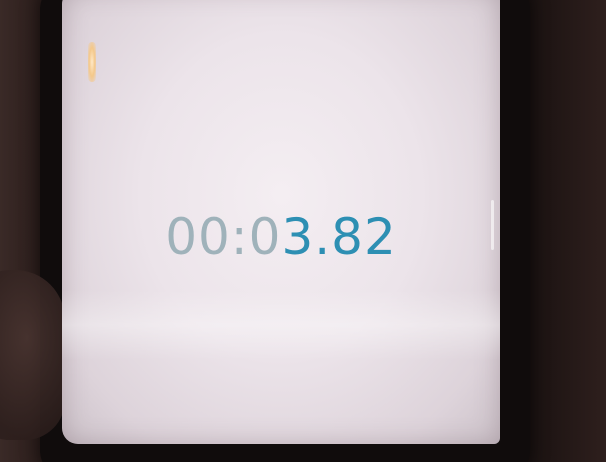  I want to click on stopwatch-display: 00:03.82, so click(281, 237).